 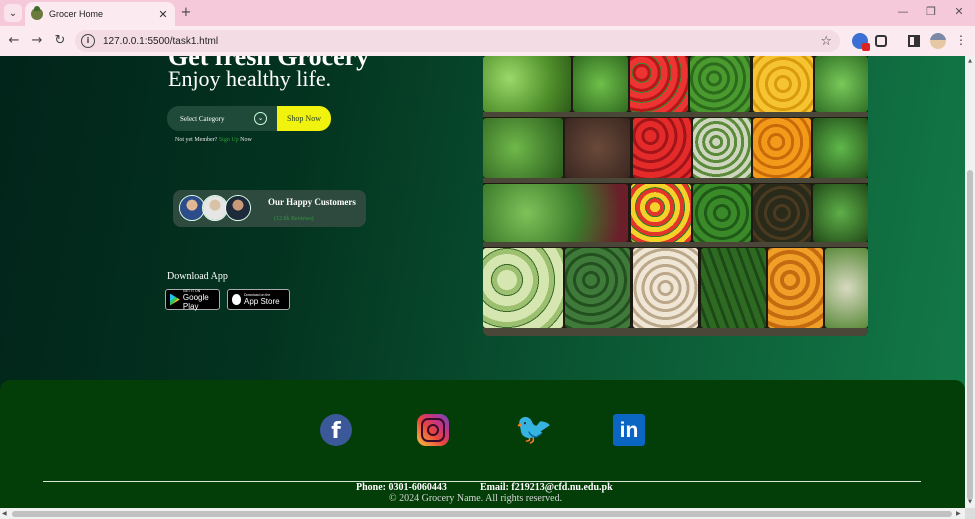 What do you see at coordinates (961, 41) in the screenshot?
I see `browser-menu-icon: ⋮` at bounding box center [961, 41].